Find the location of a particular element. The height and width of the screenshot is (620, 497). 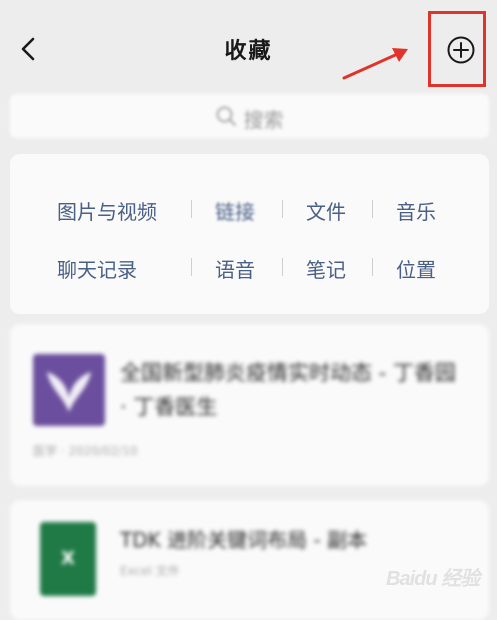

item-meta: Excel 文件 is located at coordinates (150, 571).